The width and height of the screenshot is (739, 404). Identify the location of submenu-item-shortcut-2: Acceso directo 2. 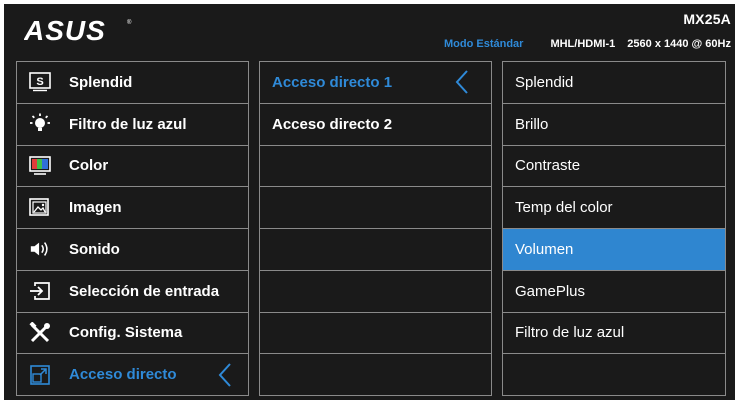
(375, 125).